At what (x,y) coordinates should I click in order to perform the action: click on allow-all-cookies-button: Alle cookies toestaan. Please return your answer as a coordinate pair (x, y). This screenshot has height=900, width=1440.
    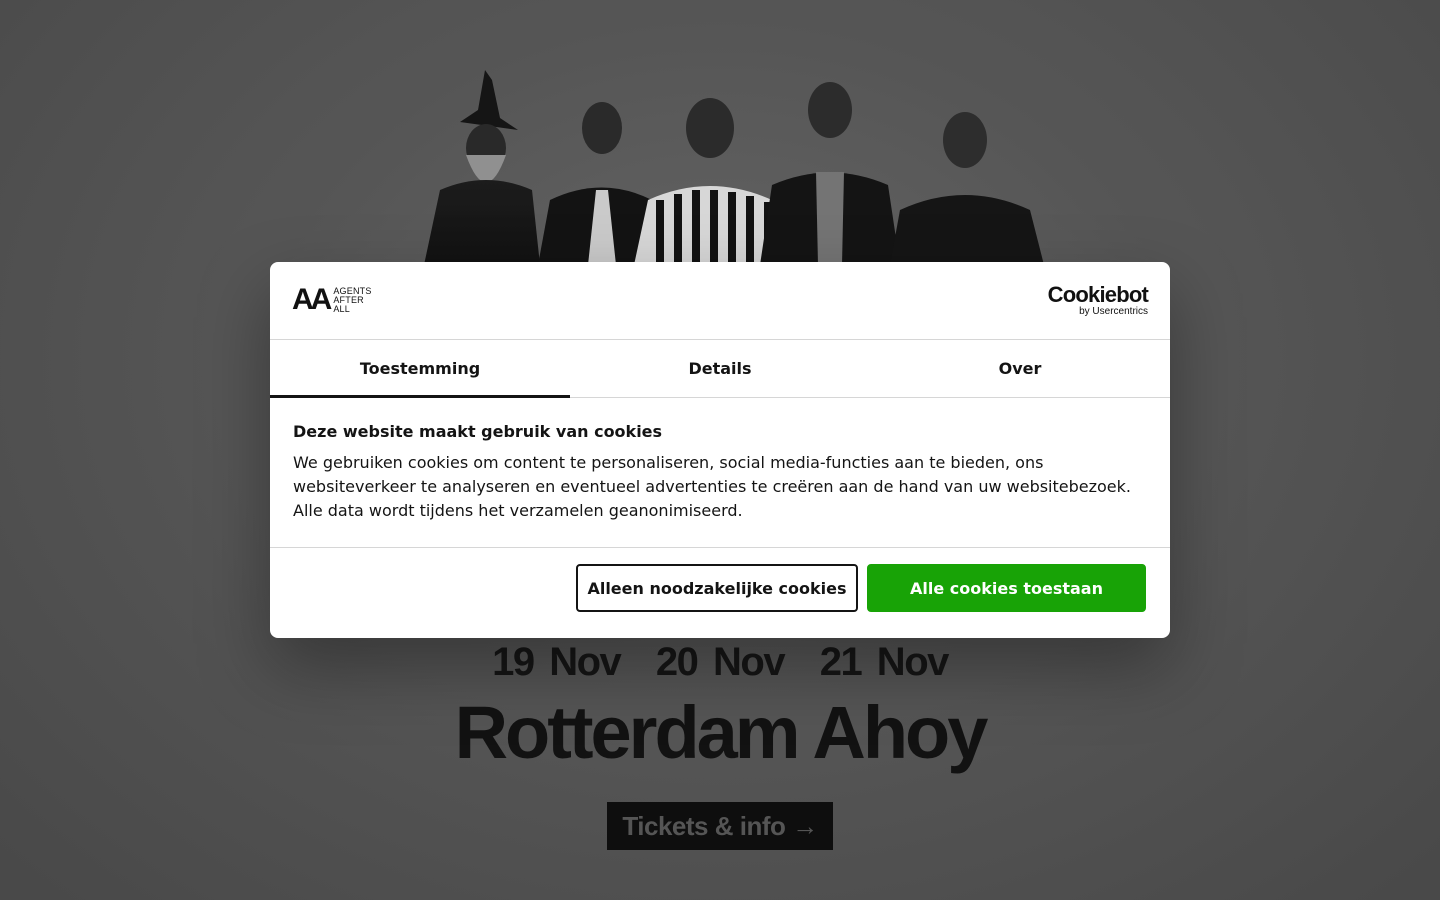
    Looking at the image, I should click on (1006, 588).